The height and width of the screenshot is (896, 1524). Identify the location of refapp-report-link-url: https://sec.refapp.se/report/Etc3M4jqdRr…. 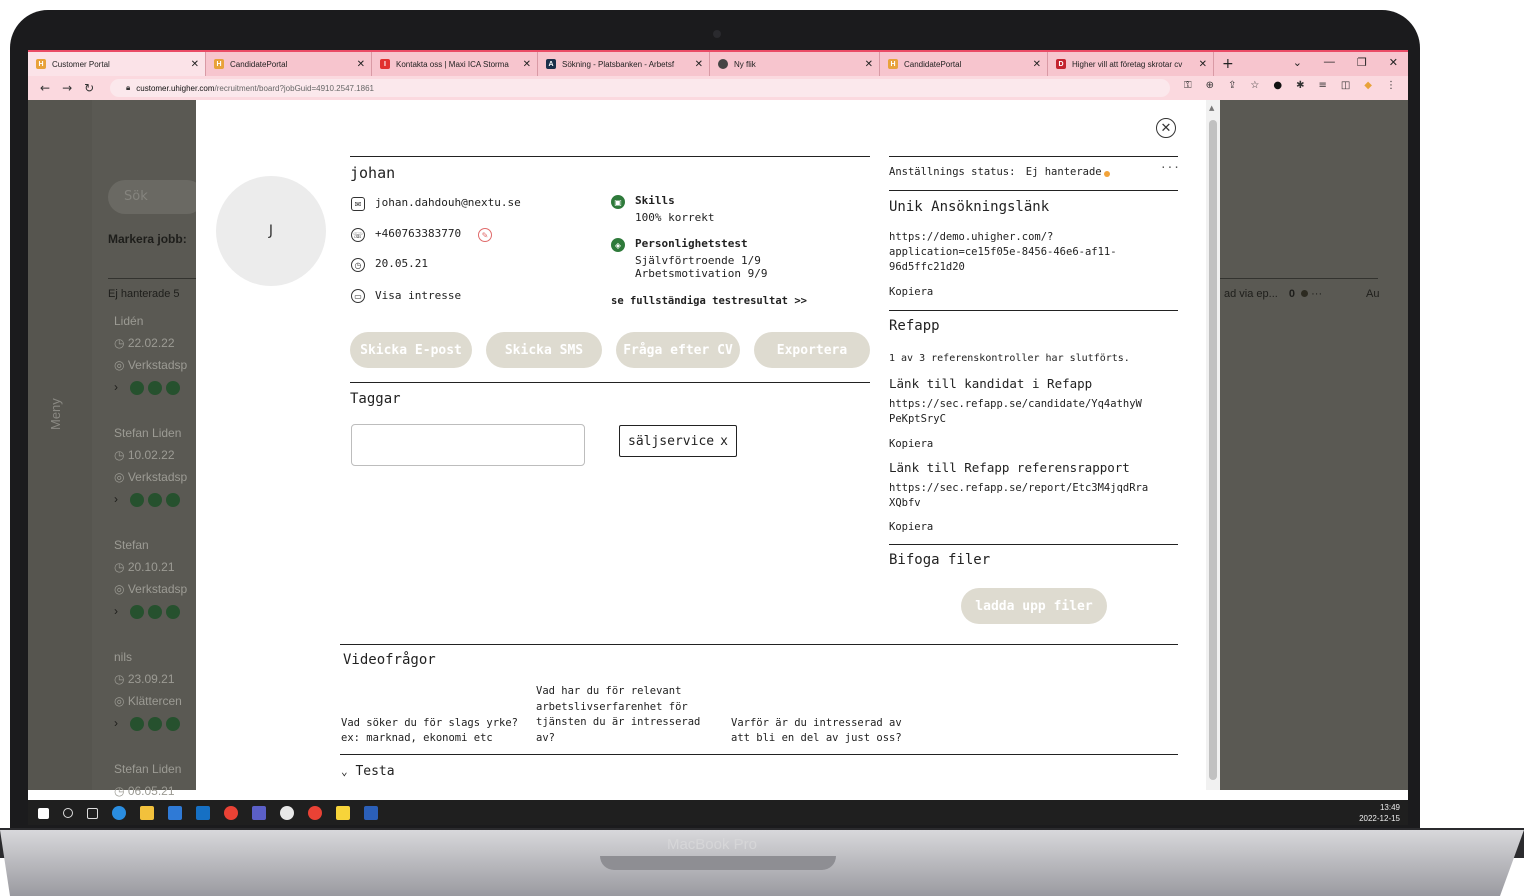
(1018, 496).